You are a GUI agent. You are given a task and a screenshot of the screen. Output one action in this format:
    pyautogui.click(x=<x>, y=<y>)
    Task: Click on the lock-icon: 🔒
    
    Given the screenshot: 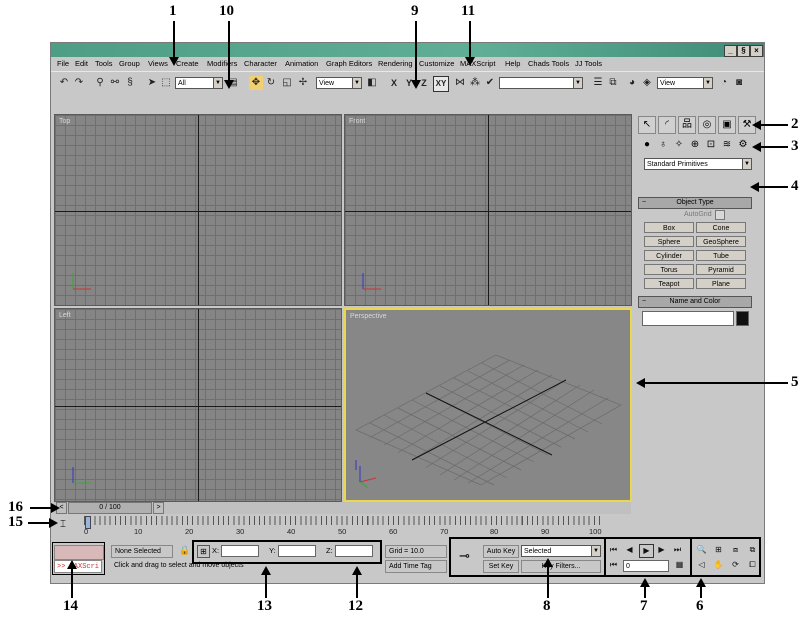 What is the action you would take?
    pyautogui.click(x=184, y=550)
    